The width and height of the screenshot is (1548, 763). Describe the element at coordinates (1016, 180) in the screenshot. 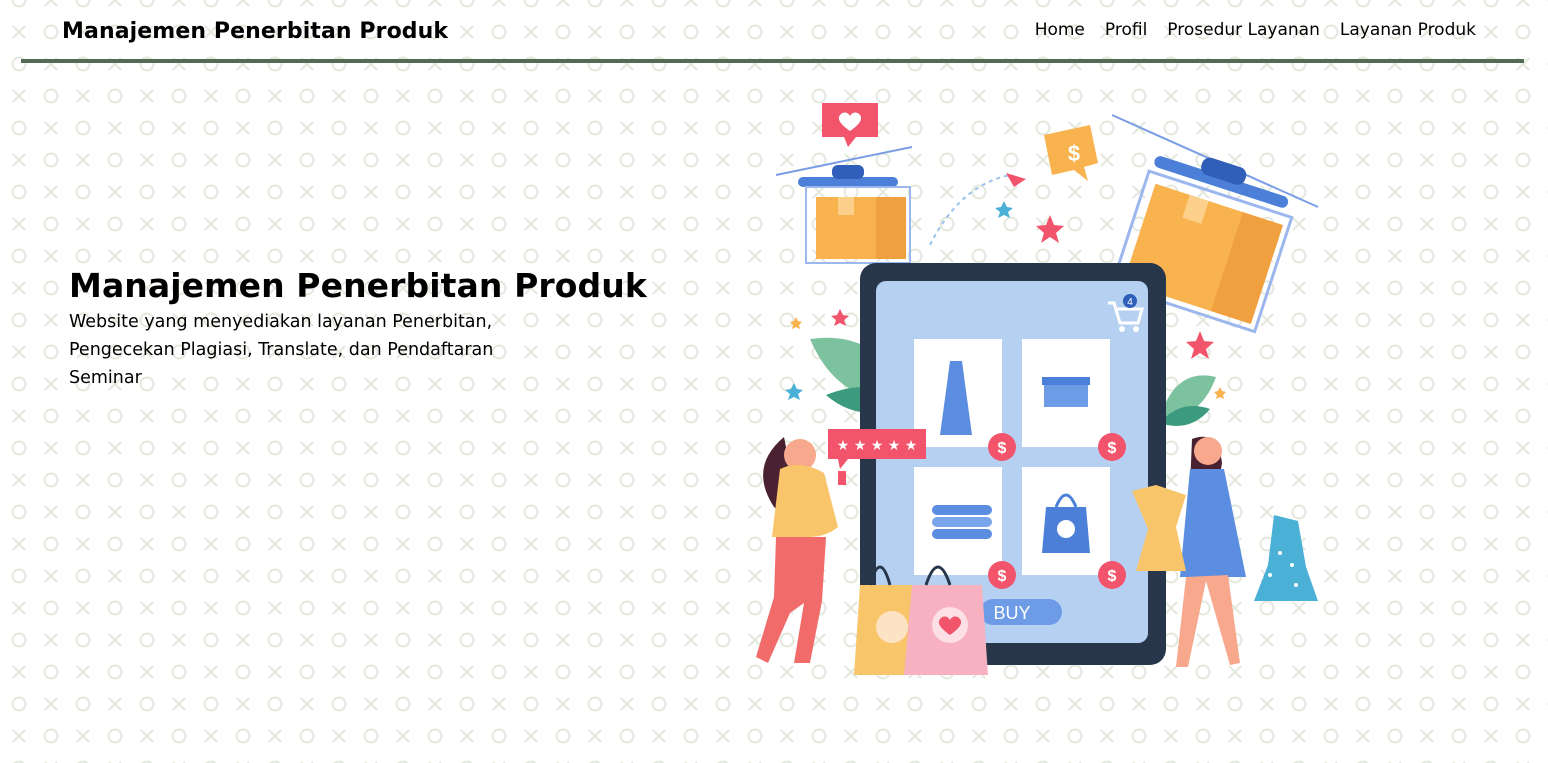

I see `paper-plane-icon` at that location.